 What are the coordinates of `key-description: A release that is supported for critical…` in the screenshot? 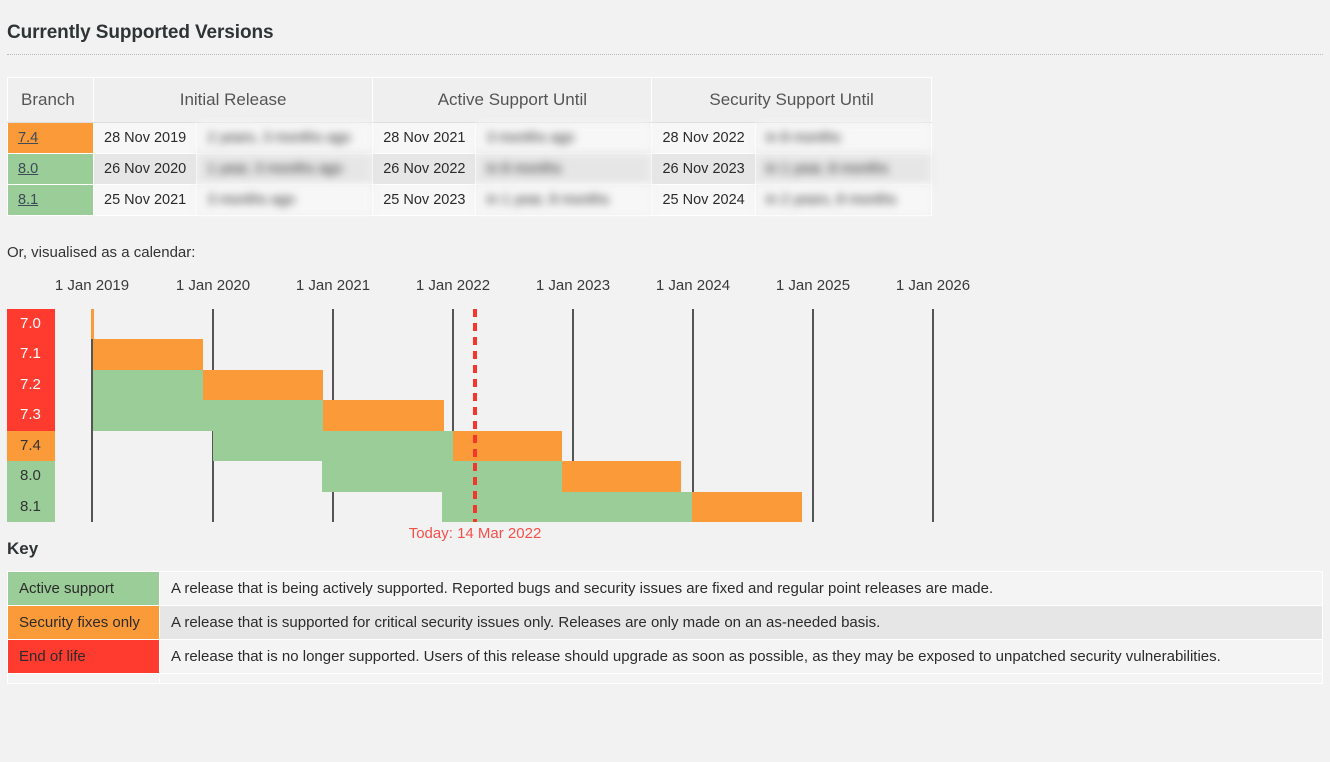 It's located at (741, 622).